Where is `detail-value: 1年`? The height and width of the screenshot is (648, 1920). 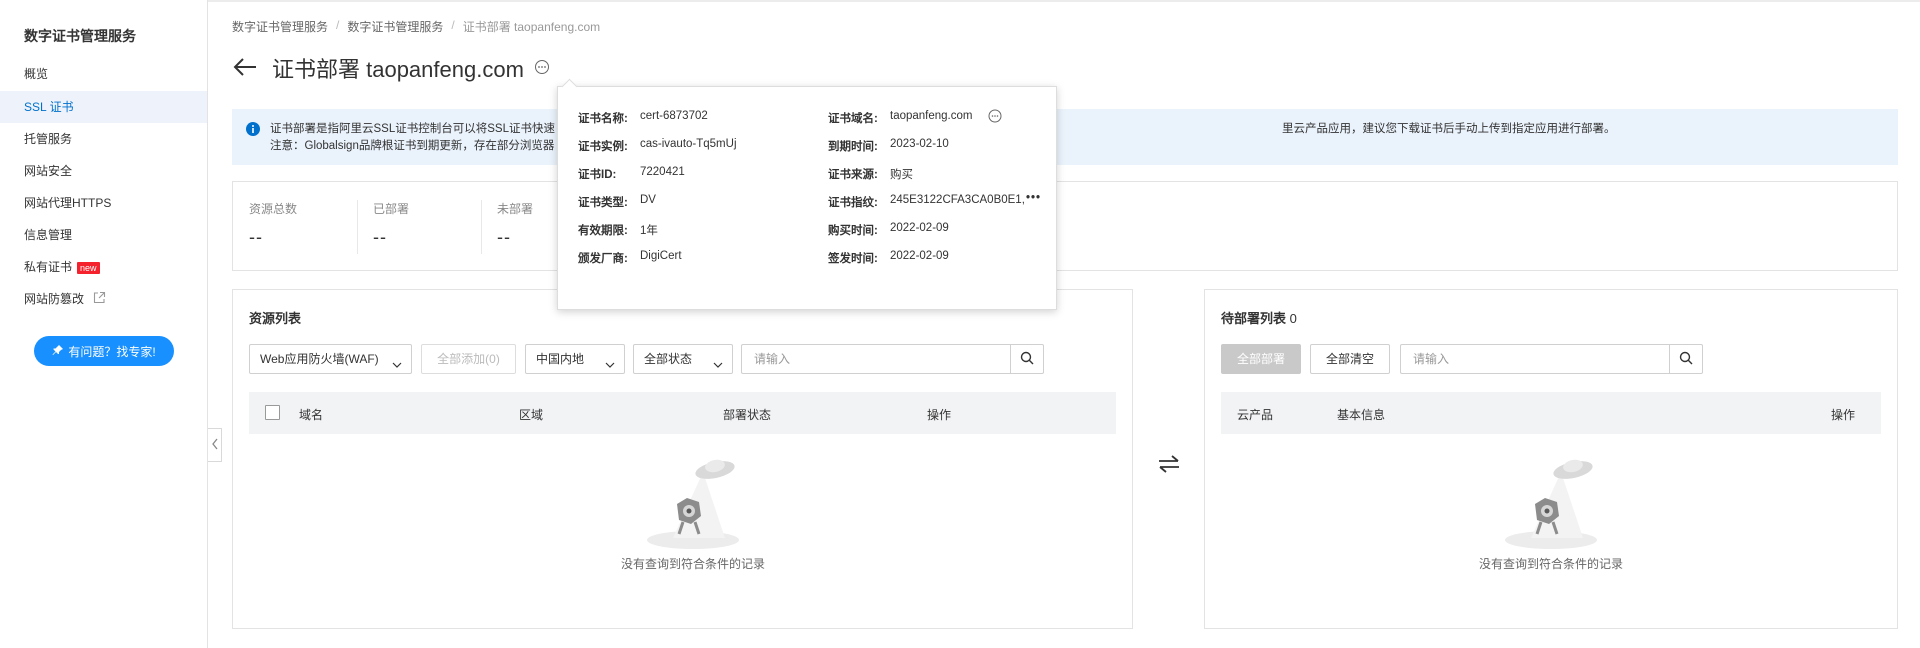 detail-value: 1年 is located at coordinates (649, 231).